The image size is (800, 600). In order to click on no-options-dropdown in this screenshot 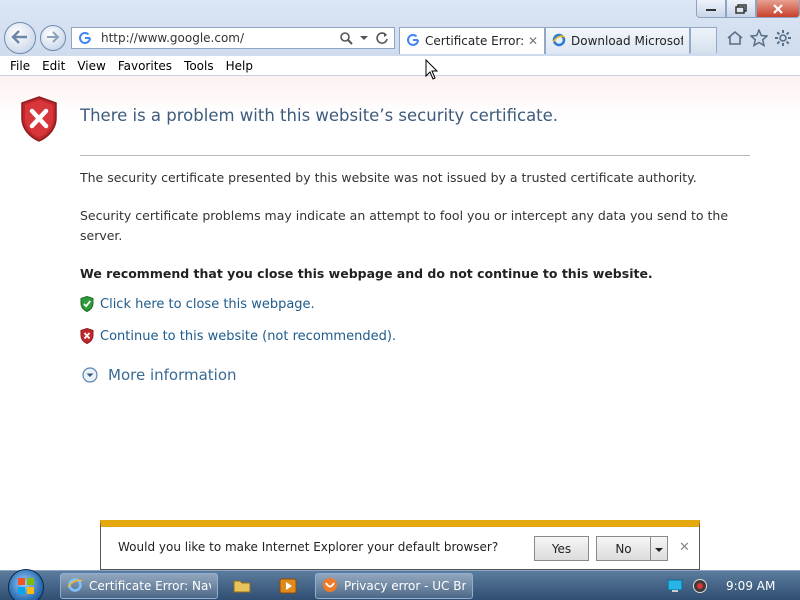, I will do `click(659, 548)`.